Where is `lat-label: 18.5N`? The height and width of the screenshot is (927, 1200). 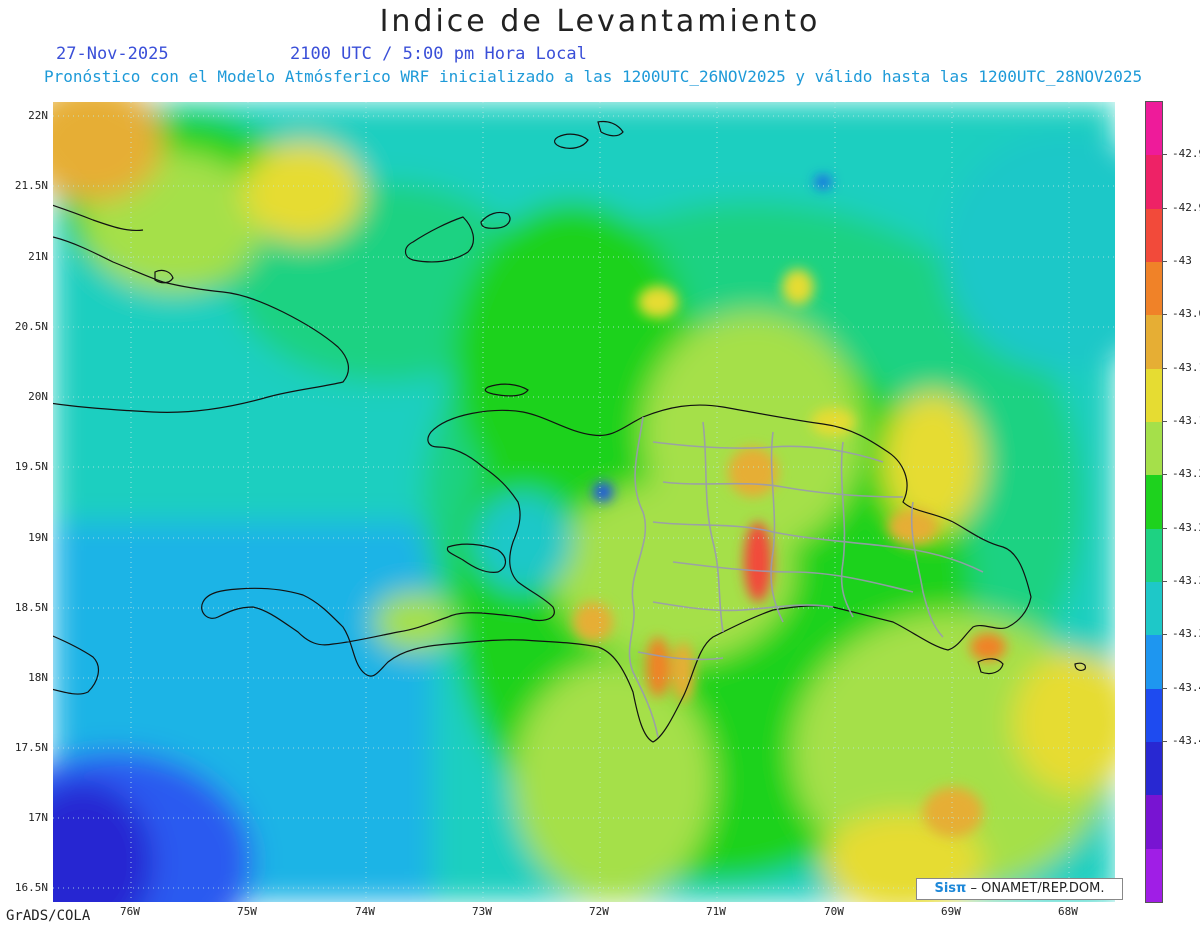
lat-label: 18.5N is located at coordinates (31, 607).